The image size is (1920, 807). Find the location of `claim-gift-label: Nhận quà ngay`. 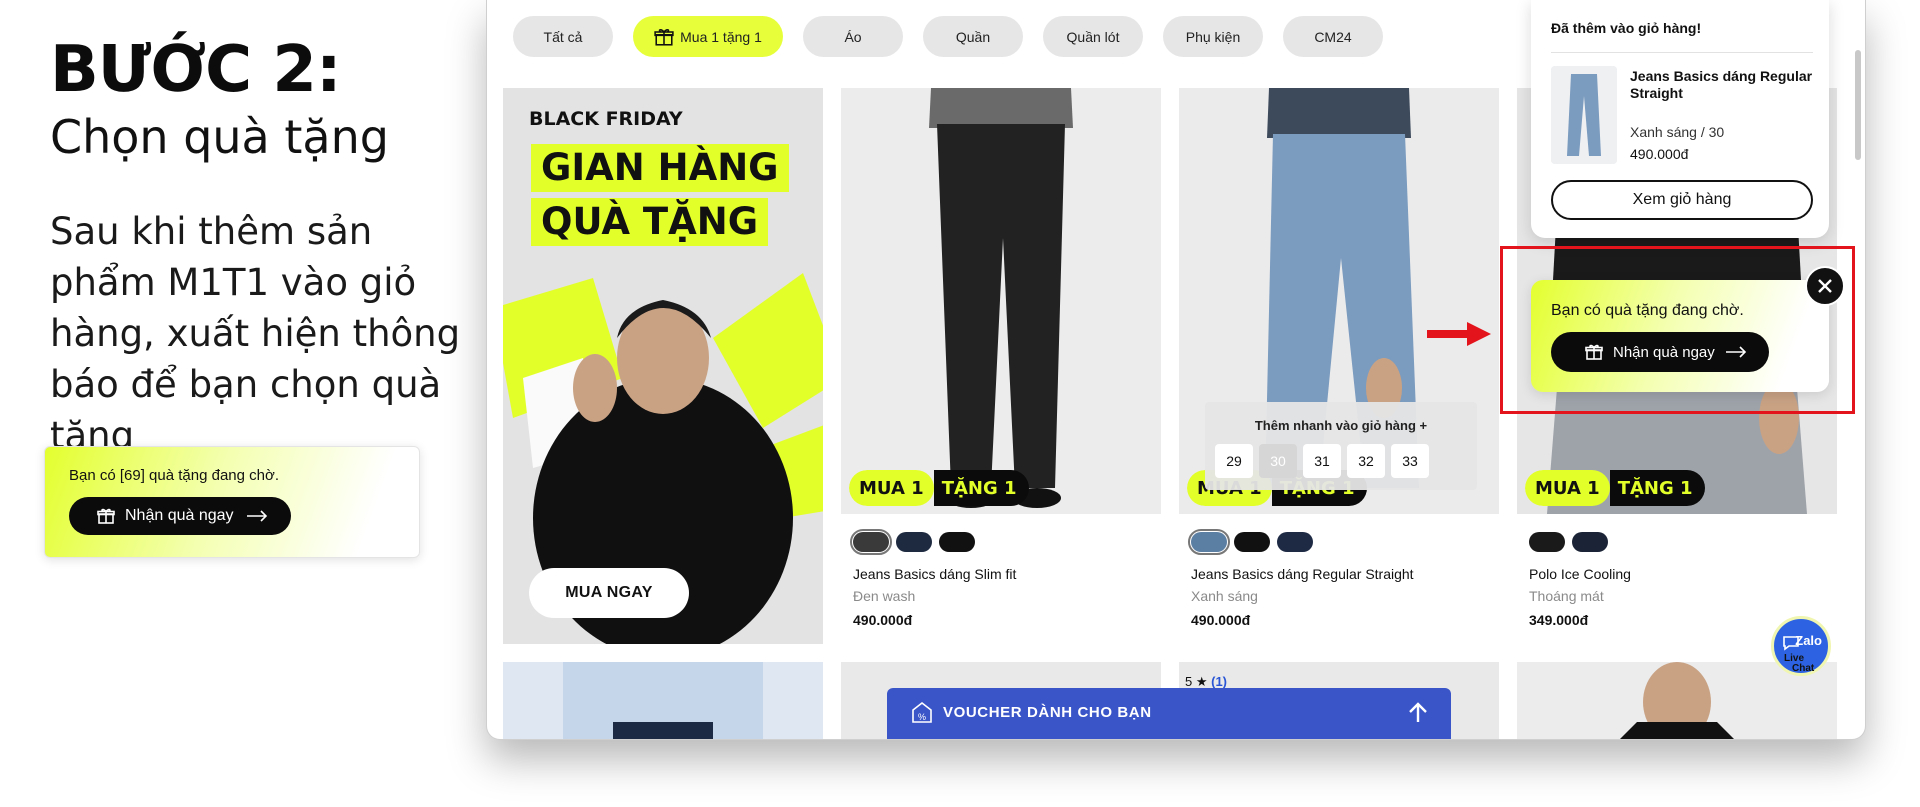

claim-gift-label: Nhận quà ngay is located at coordinates (179, 515).